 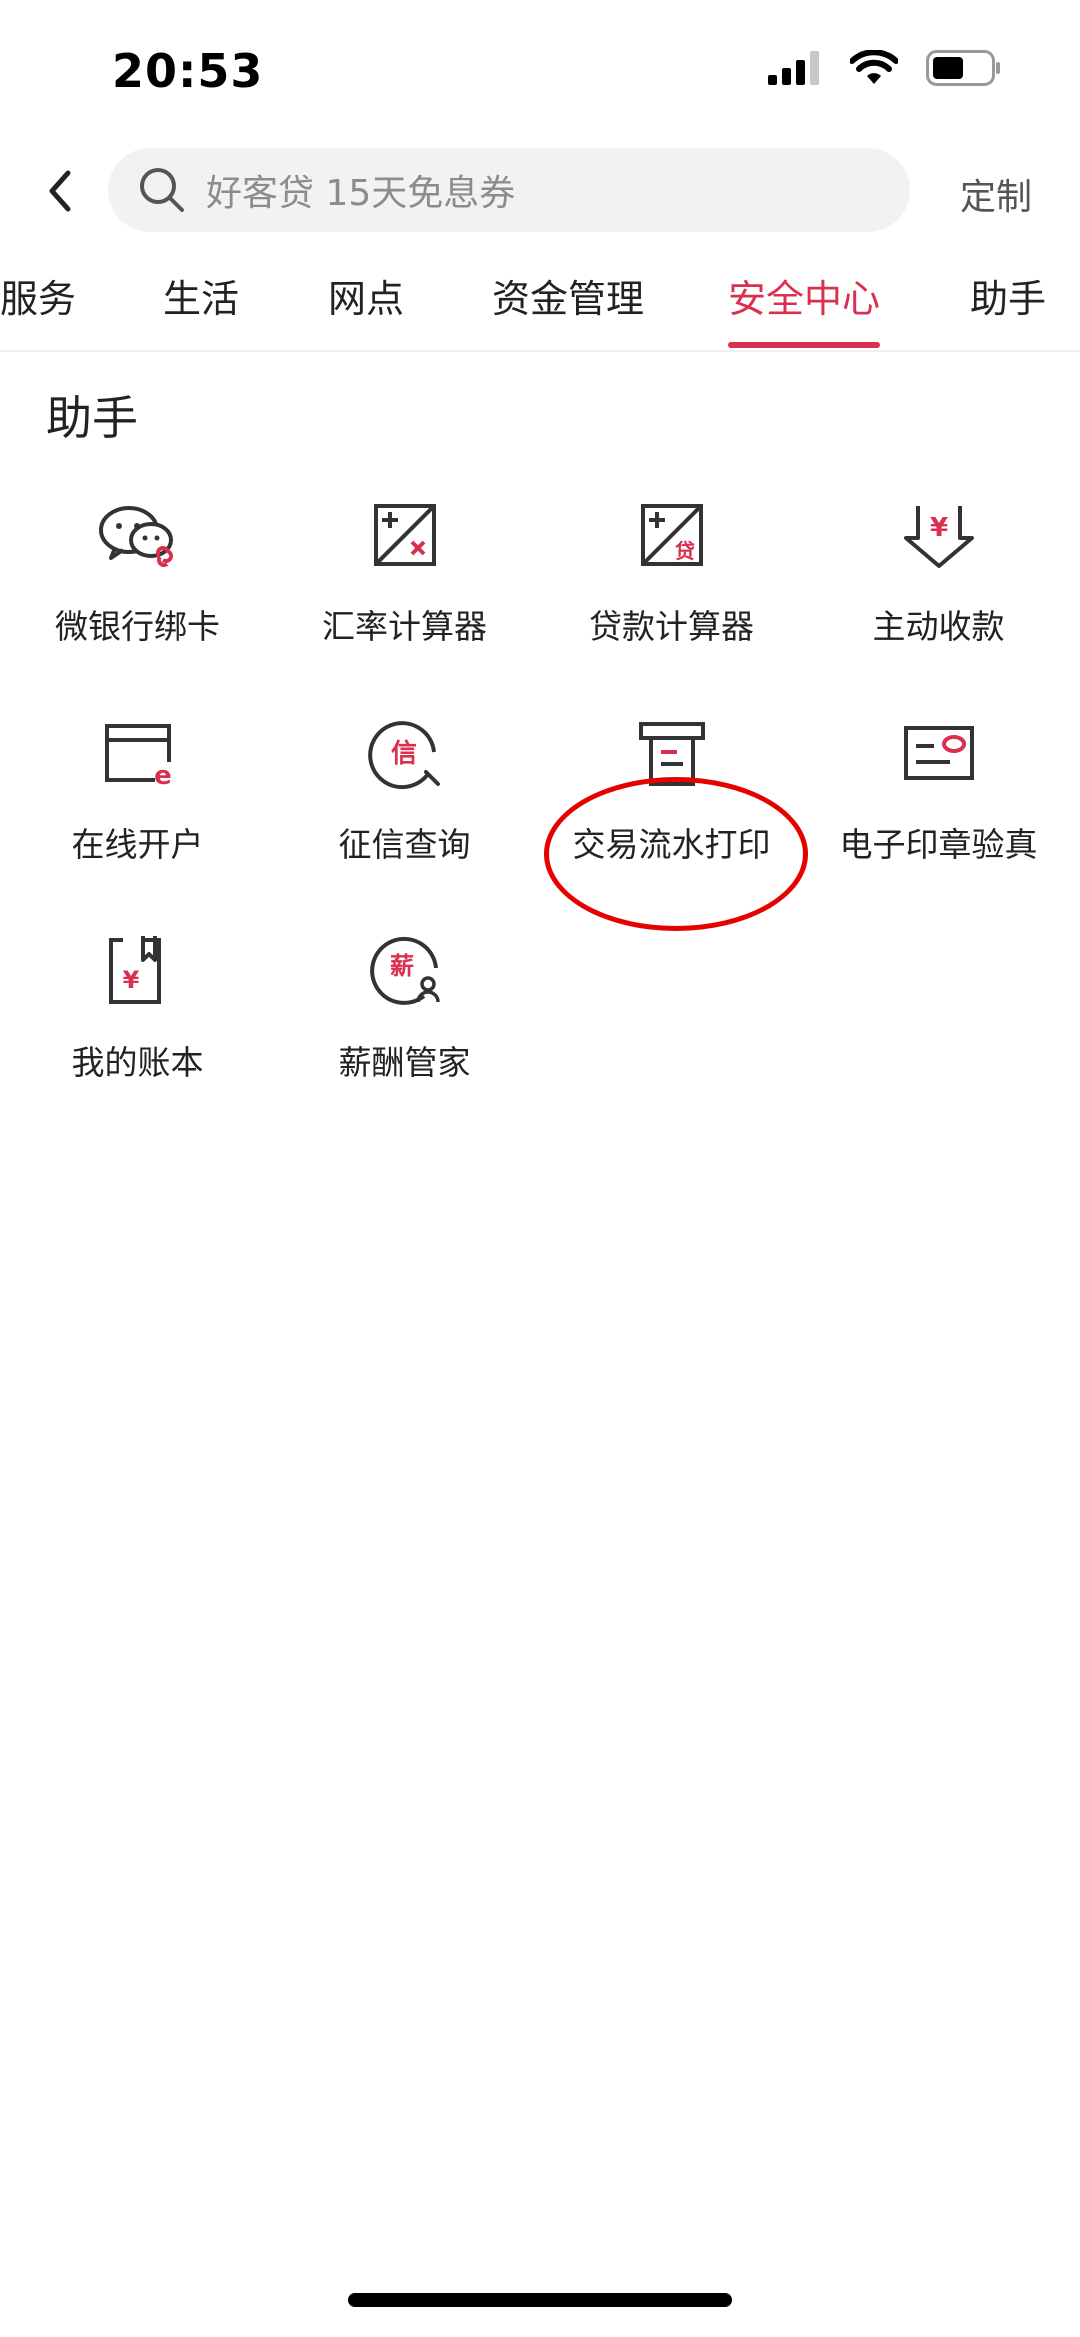 I want to click on header: 好客贷 15天免息券 定制, so click(x=540, y=191).